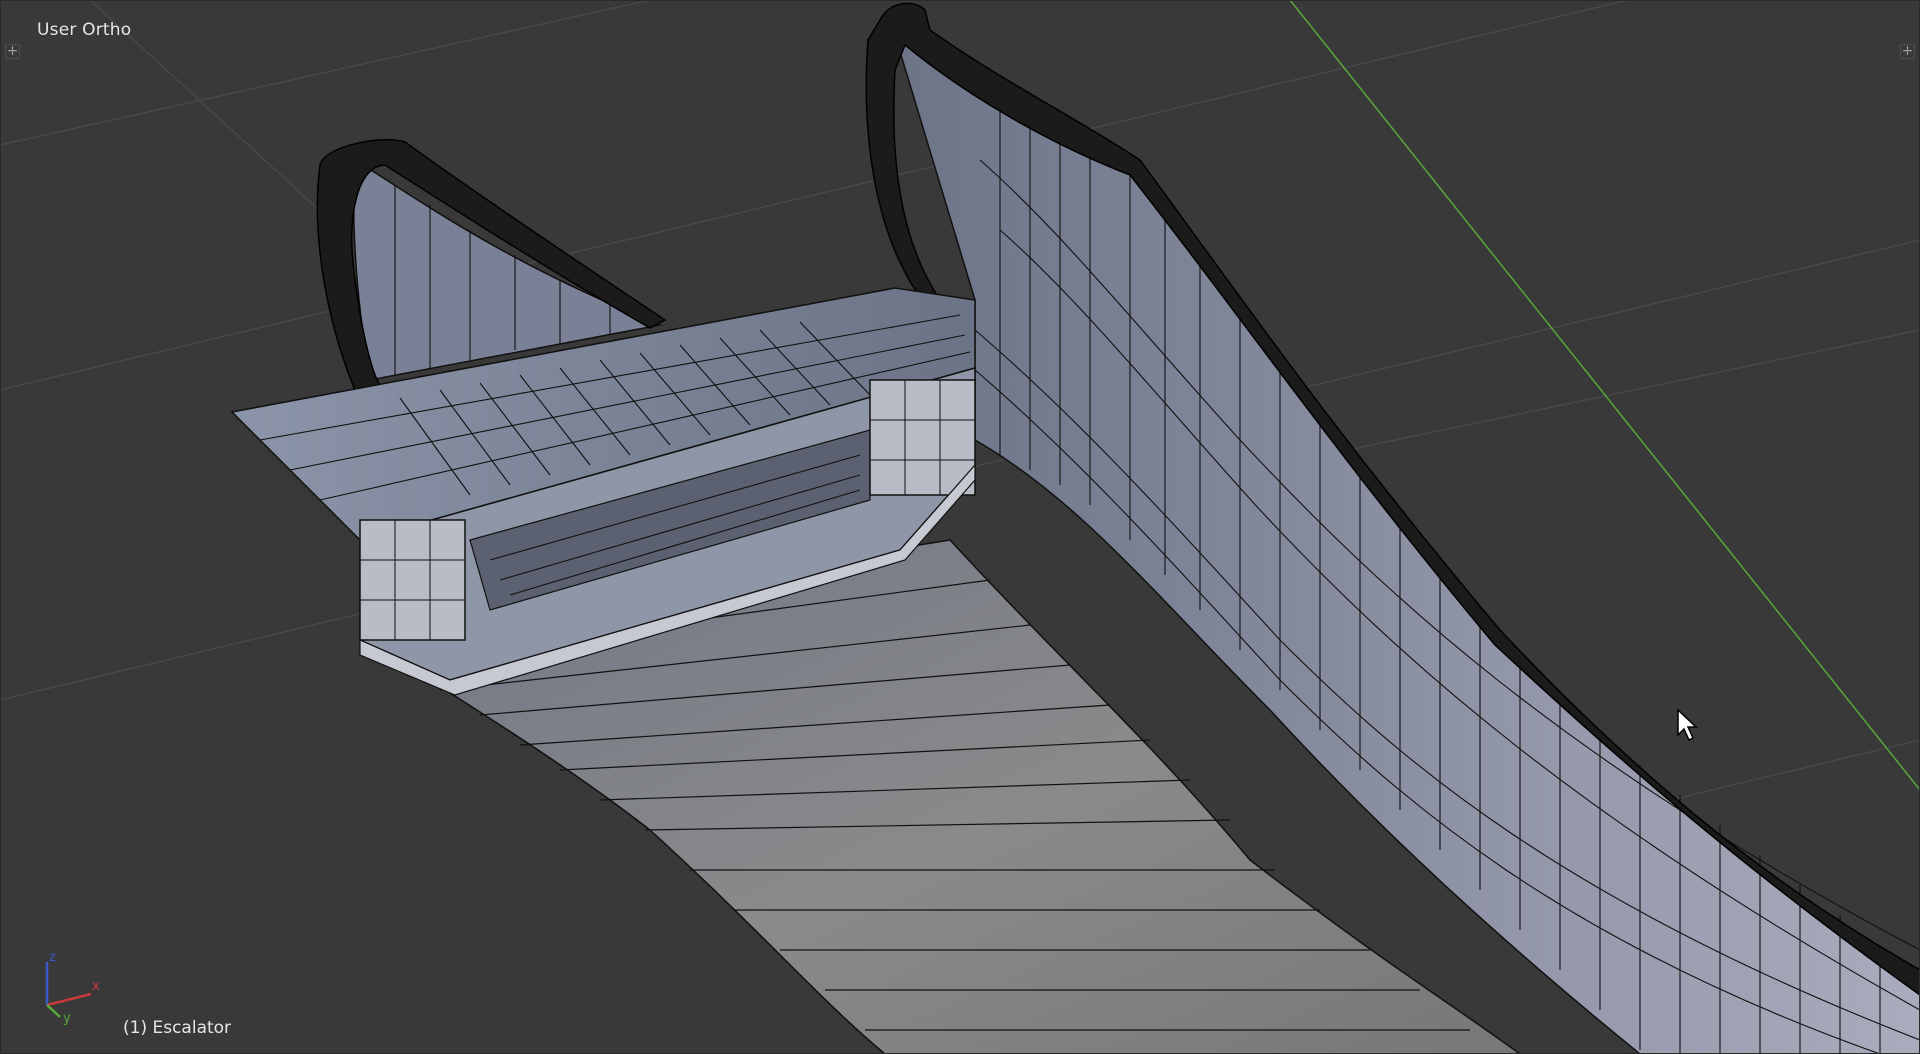 This screenshot has height=1054, width=1920. I want to click on y-axis-indicator, so click(53, 1011).